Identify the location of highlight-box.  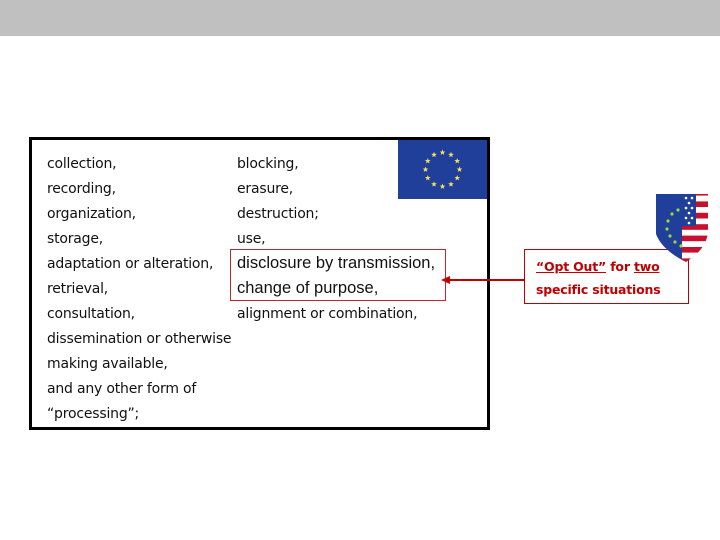
(338, 275).